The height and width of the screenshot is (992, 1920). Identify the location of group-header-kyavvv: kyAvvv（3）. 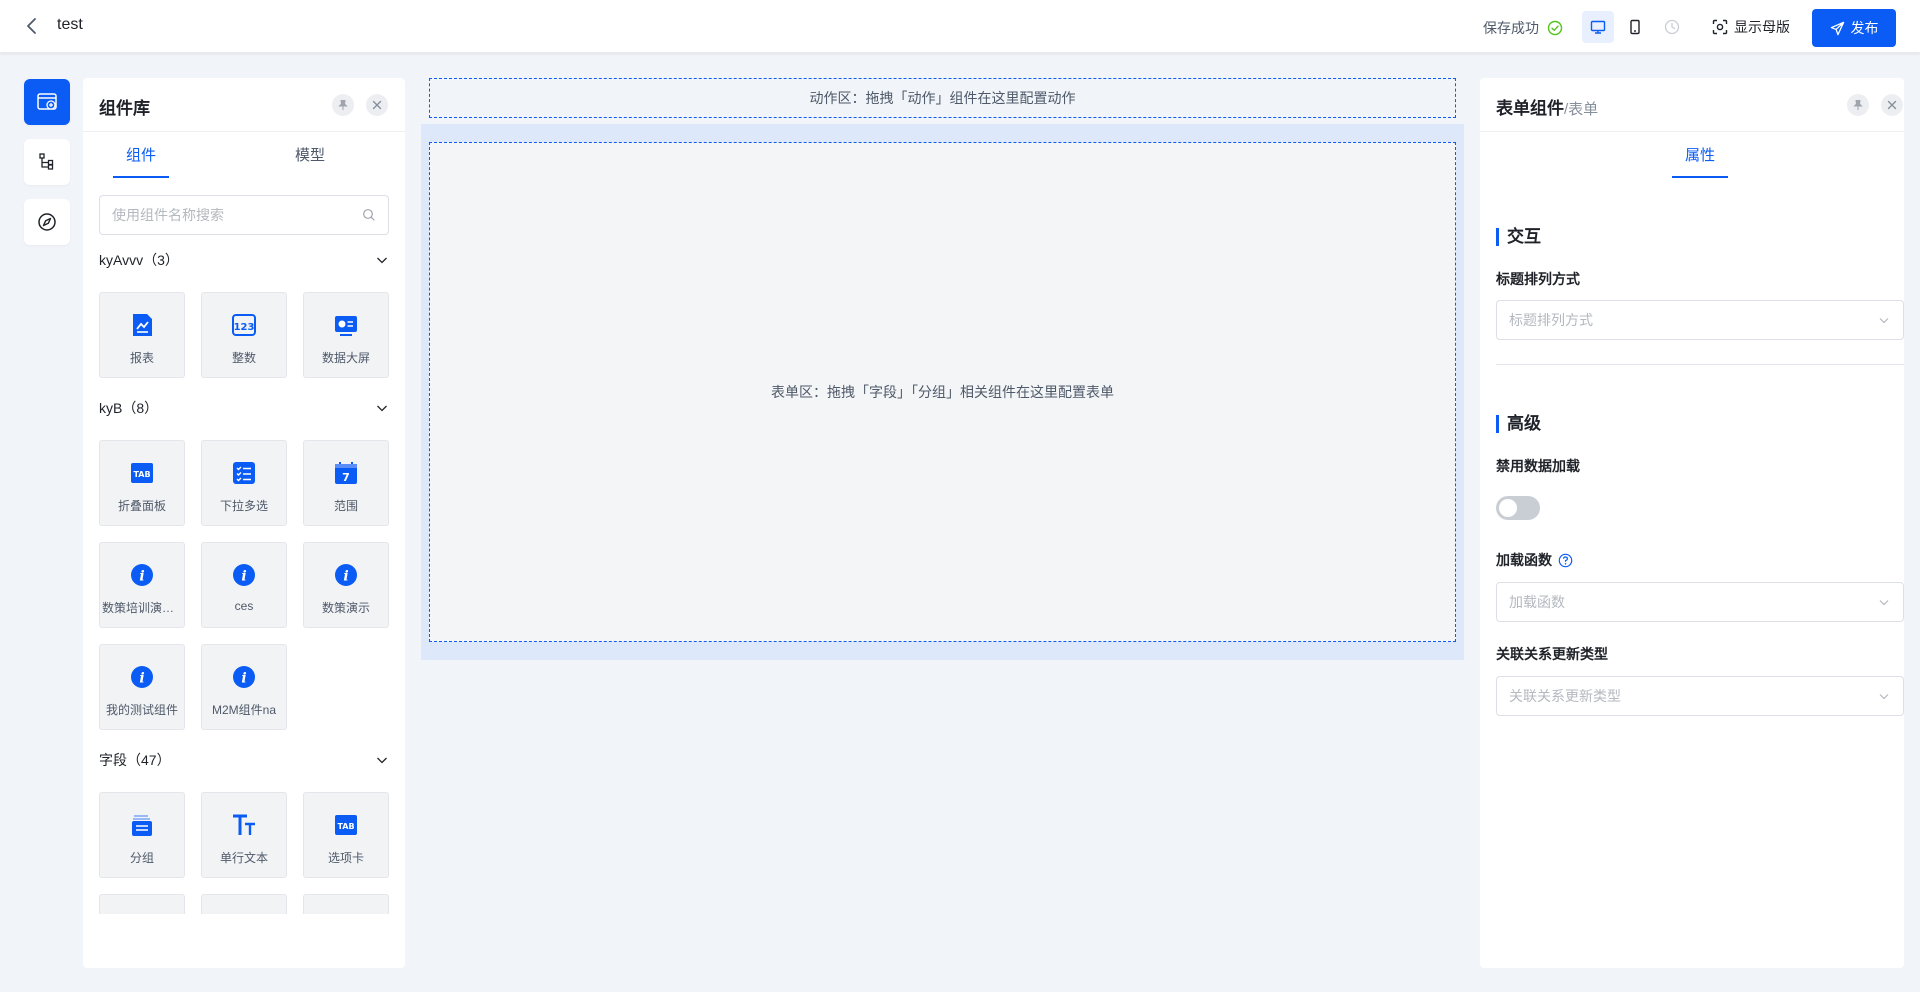
(244, 260).